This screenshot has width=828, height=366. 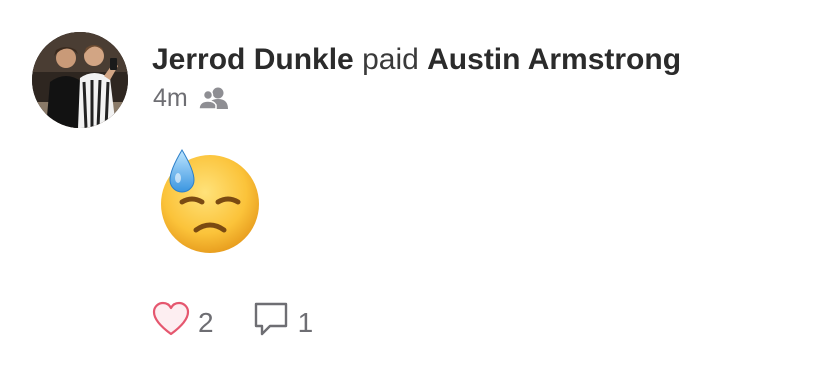 What do you see at coordinates (554, 59) in the screenshot?
I see `target-name: Austin Armstrong` at bounding box center [554, 59].